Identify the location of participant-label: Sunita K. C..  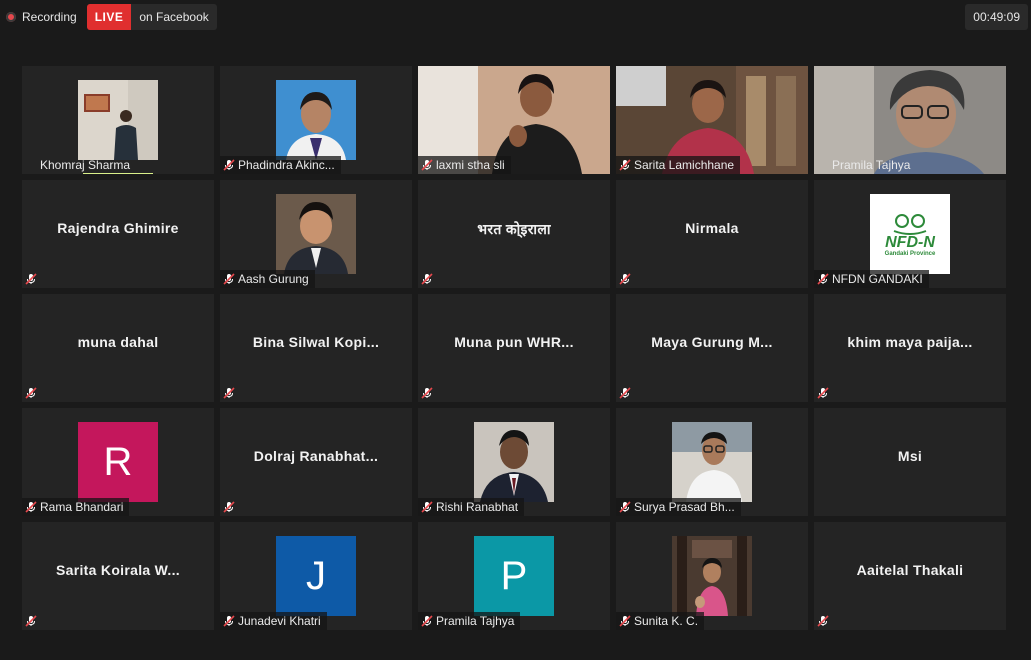
(660, 621).